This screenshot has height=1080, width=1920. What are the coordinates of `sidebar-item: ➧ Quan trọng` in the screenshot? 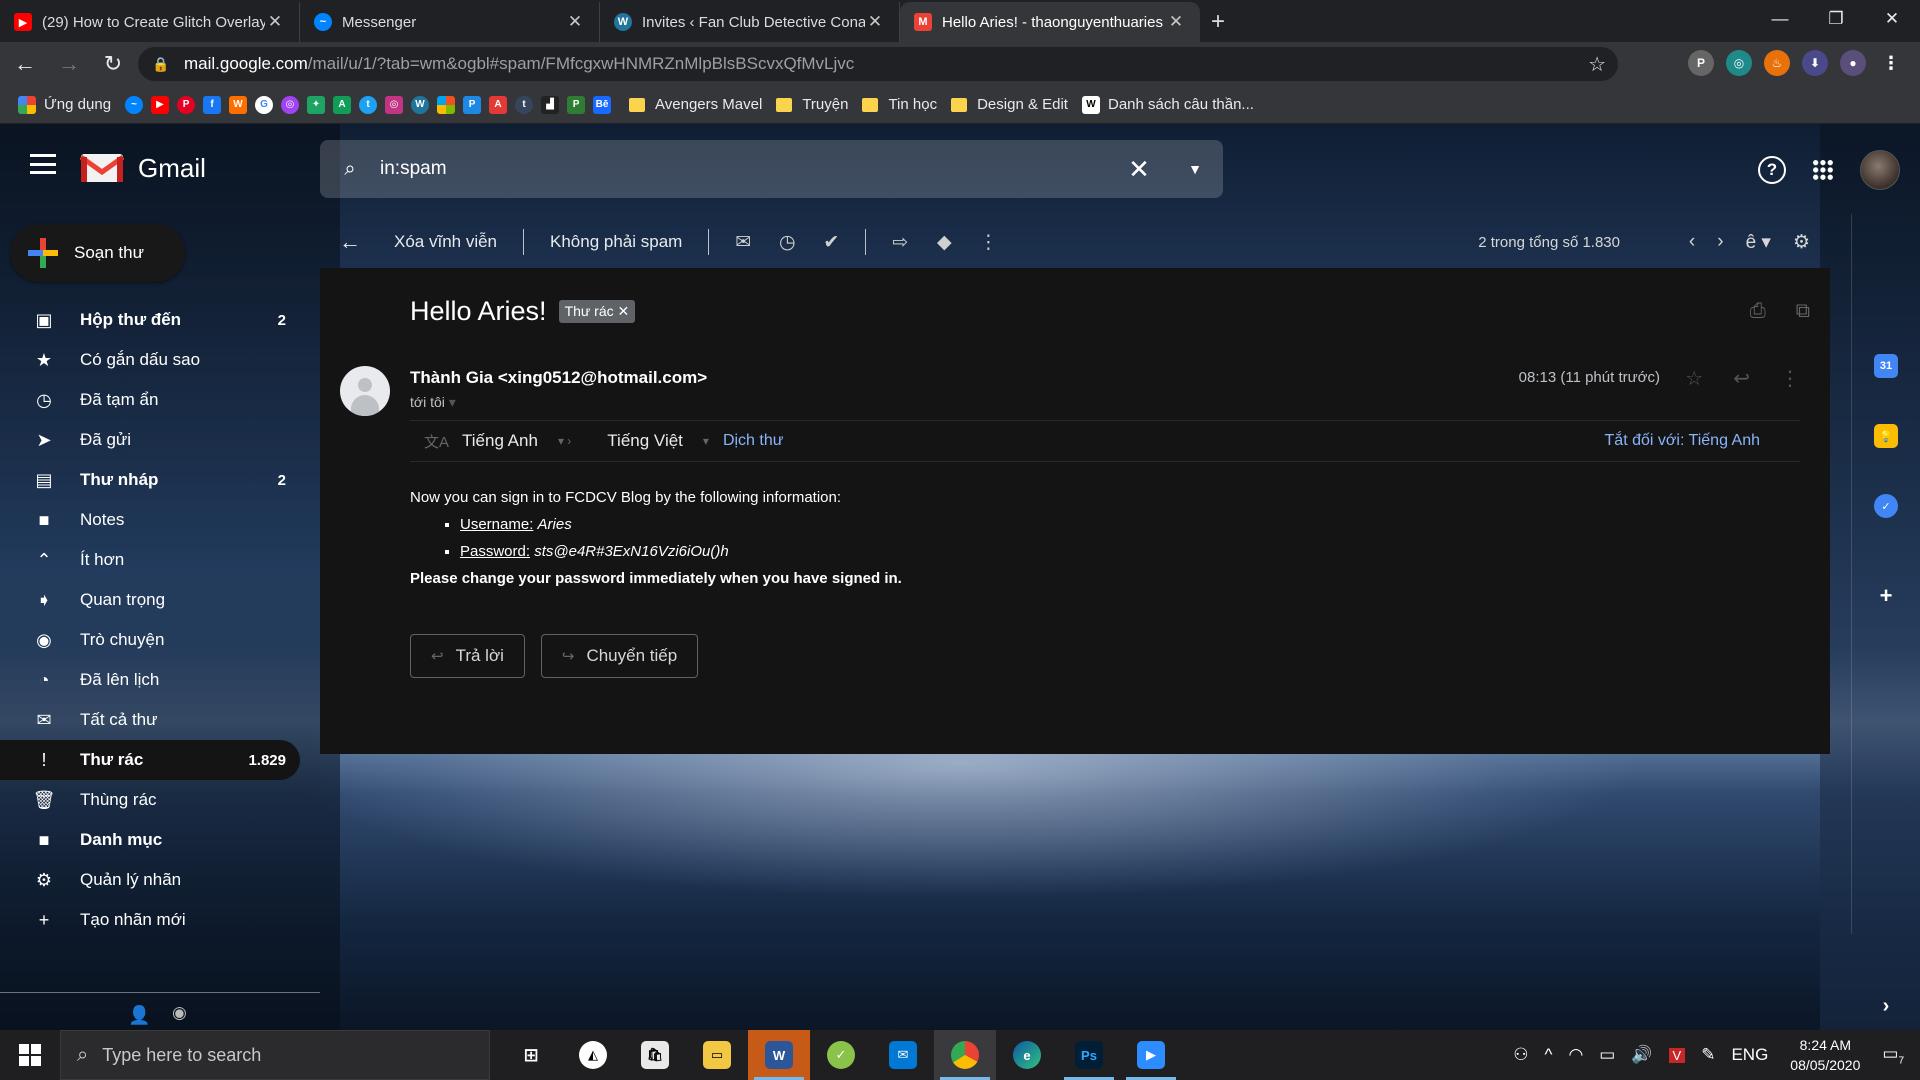 It's located at (150, 600).